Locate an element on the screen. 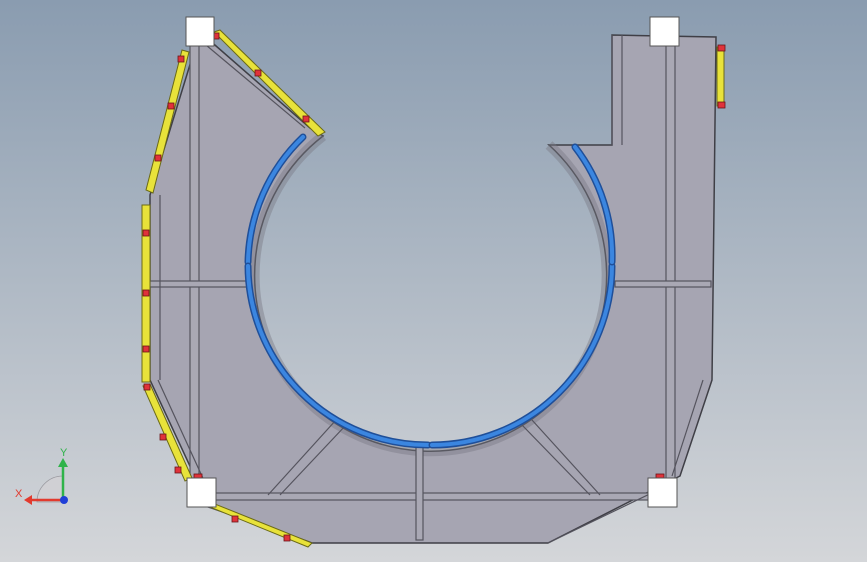 This screenshot has height=562, width=867. corner-block-bottom-right is located at coordinates (662, 492).